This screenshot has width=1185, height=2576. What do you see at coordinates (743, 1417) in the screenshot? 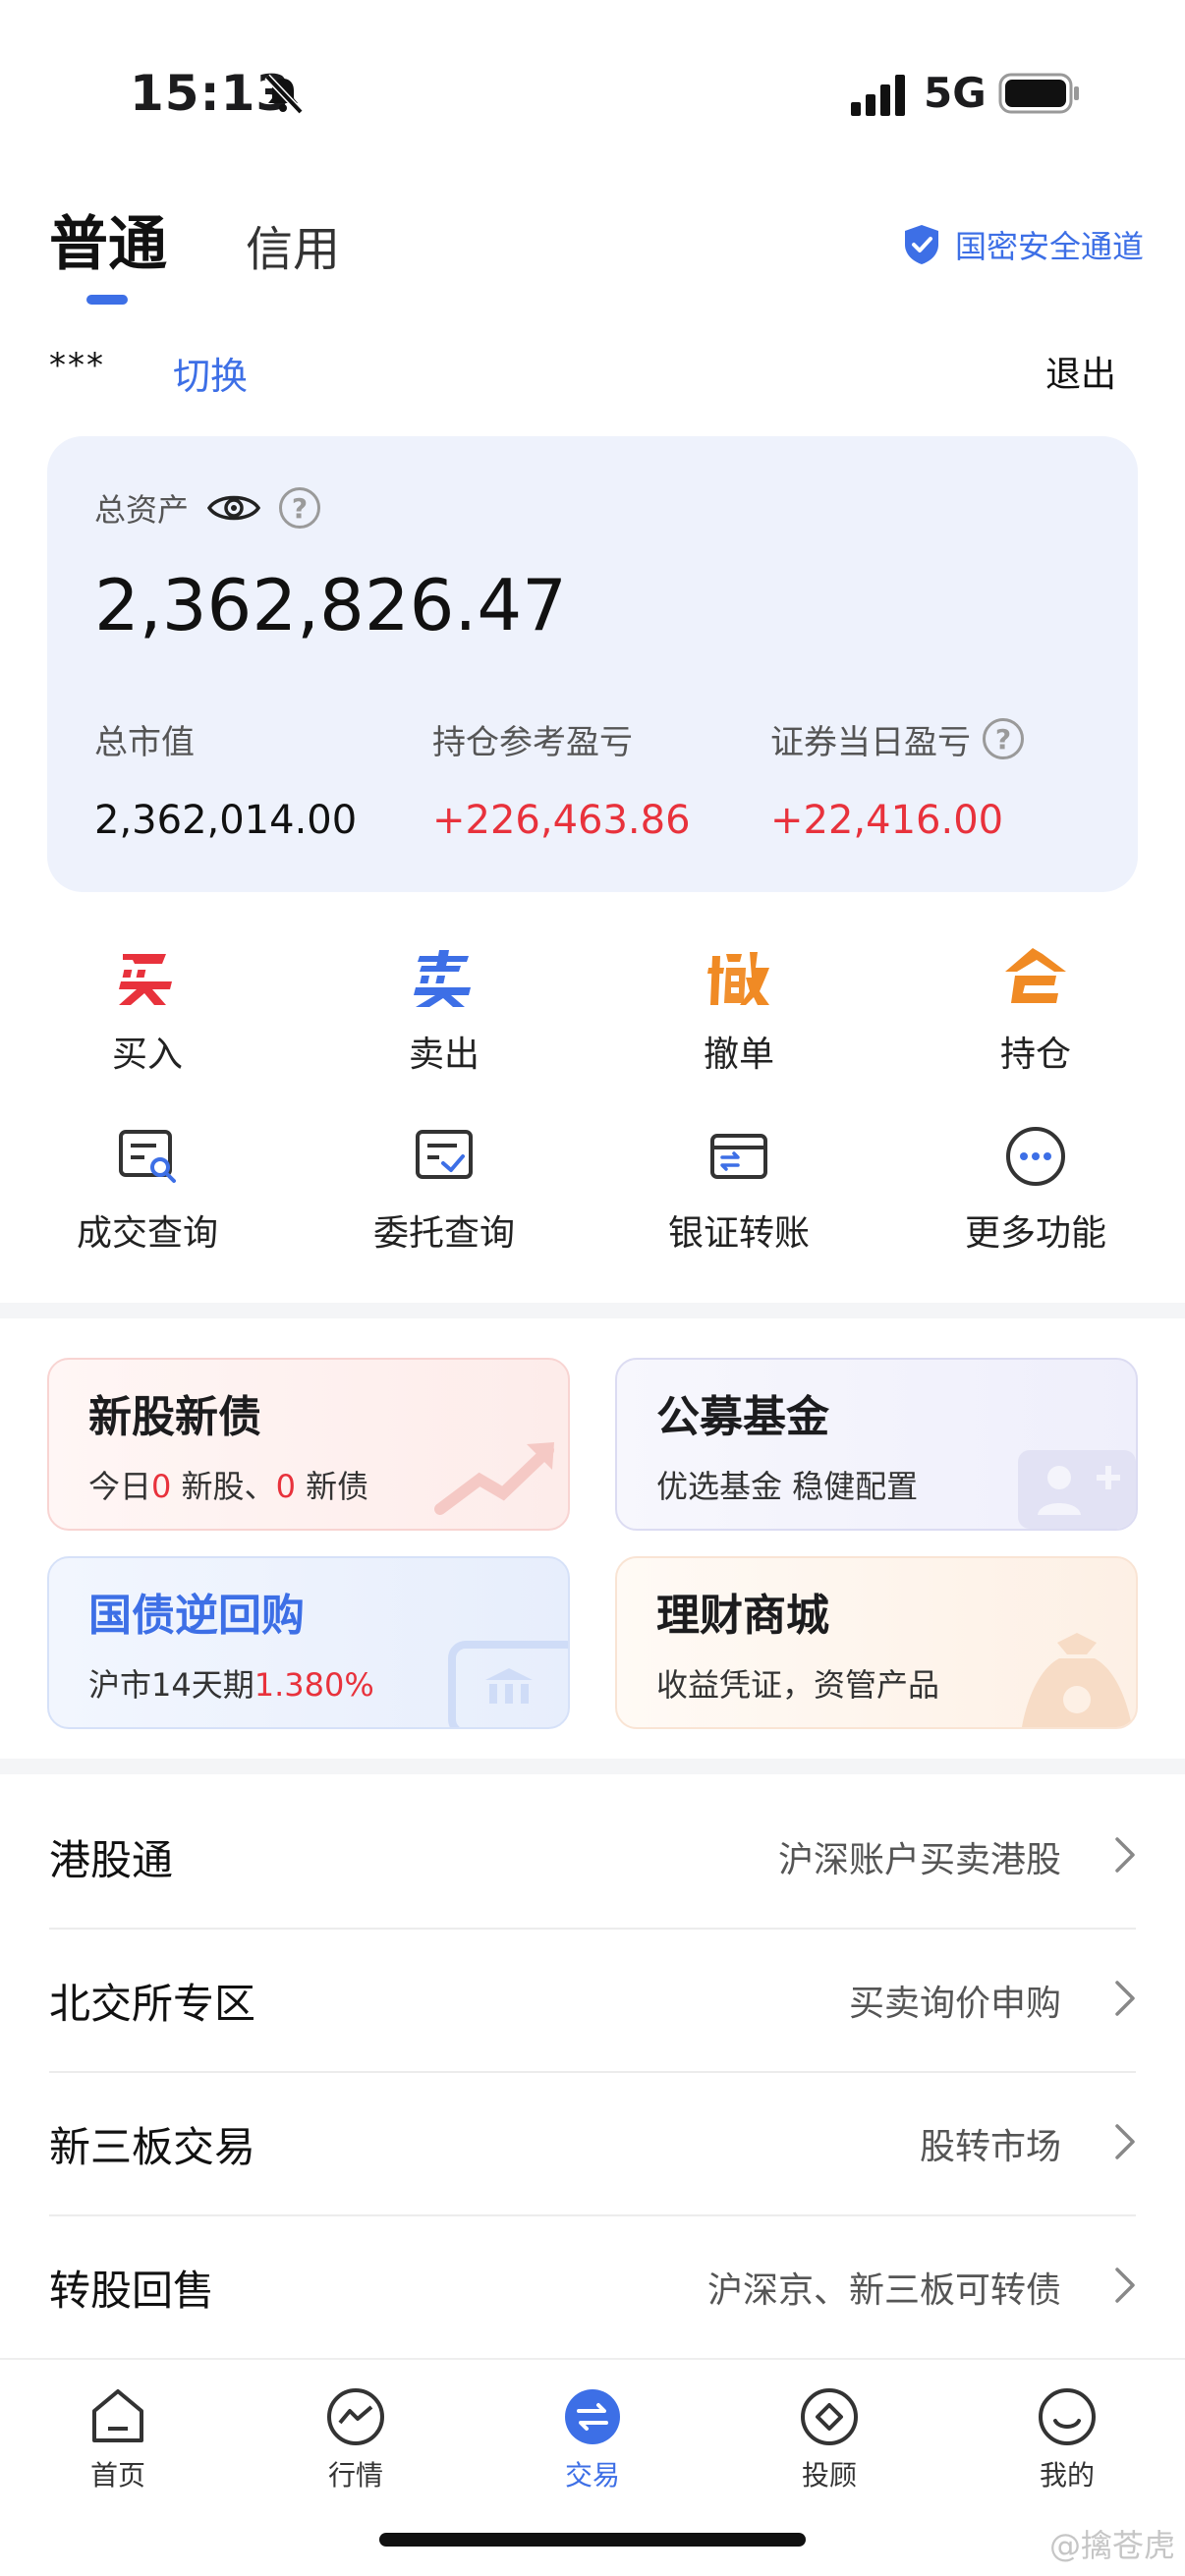
I see `public-fund-title: 公募基金` at bounding box center [743, 1417].